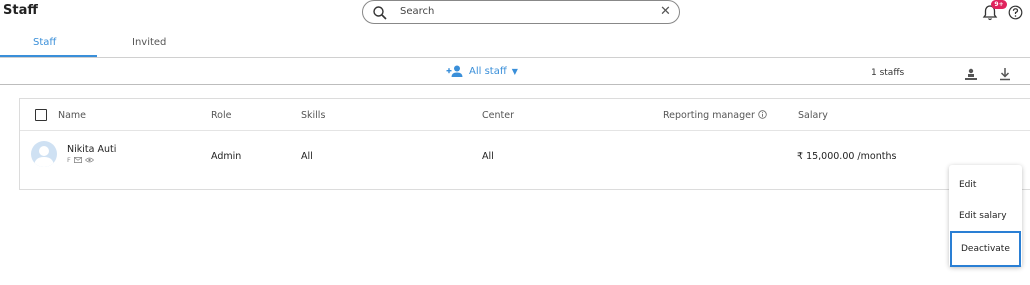 The height and width of the screenshot is (285, 1030). Describe the element at coordinates (72, 115) in the screenshot. I see `column-header-name: Name` at that location.